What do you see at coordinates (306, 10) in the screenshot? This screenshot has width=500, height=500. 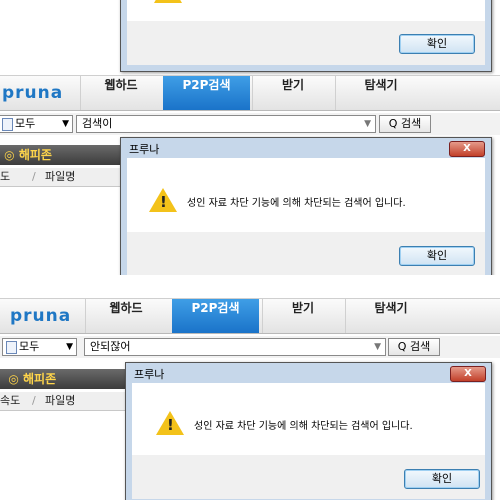 I see `dialog-body: !` at bounding box center [306, 10].